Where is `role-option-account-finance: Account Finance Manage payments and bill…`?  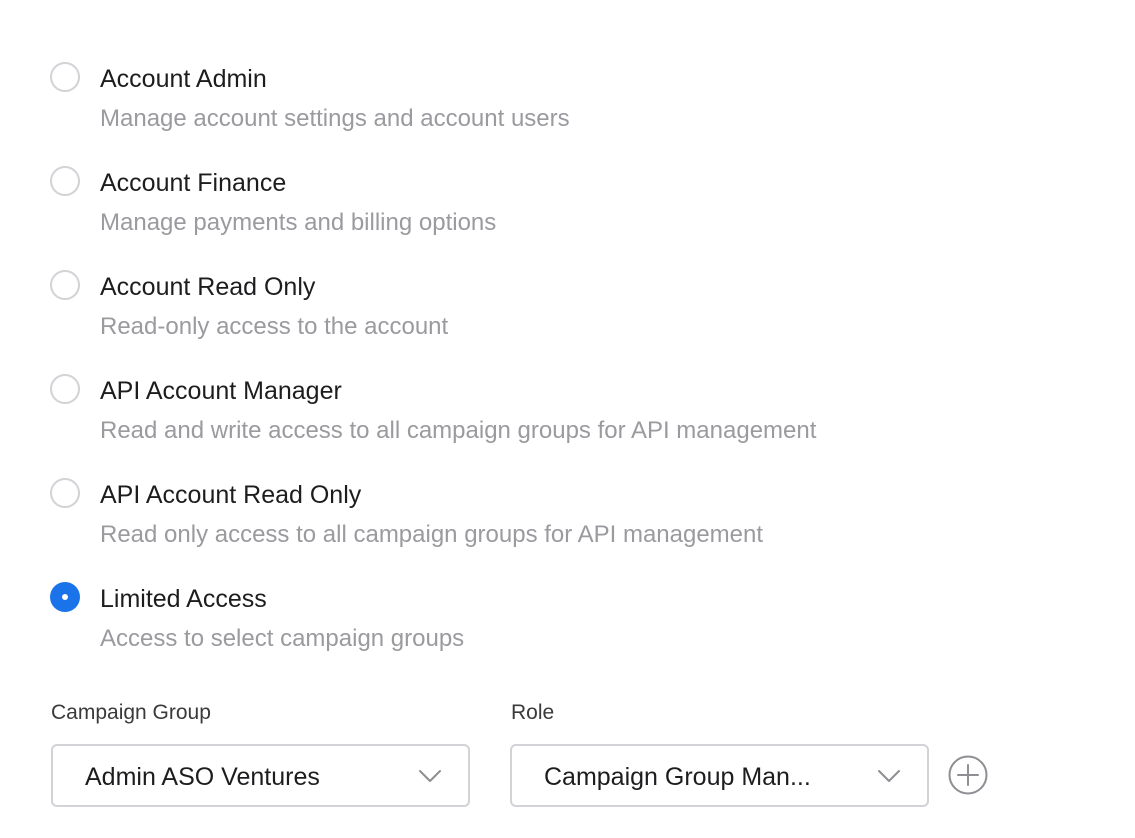 role-option-account-finance: Account Finance Manage payments and bill… is located at coordinates (550, 214).